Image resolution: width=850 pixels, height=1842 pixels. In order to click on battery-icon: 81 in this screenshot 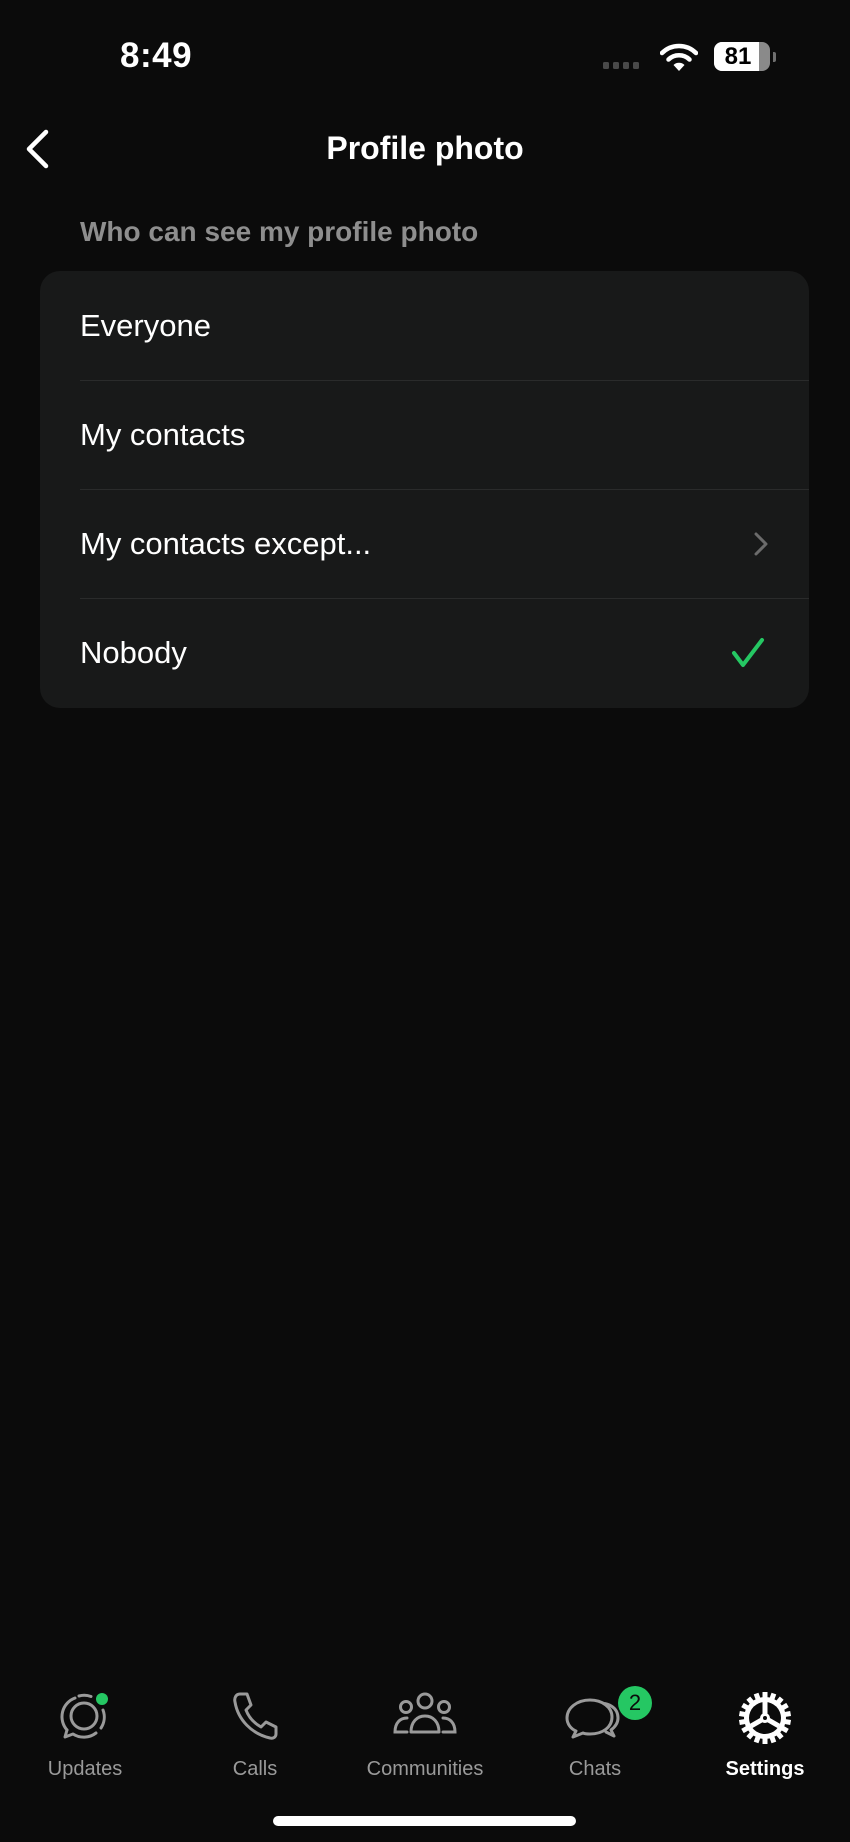, I will do `click(745, 57)`.